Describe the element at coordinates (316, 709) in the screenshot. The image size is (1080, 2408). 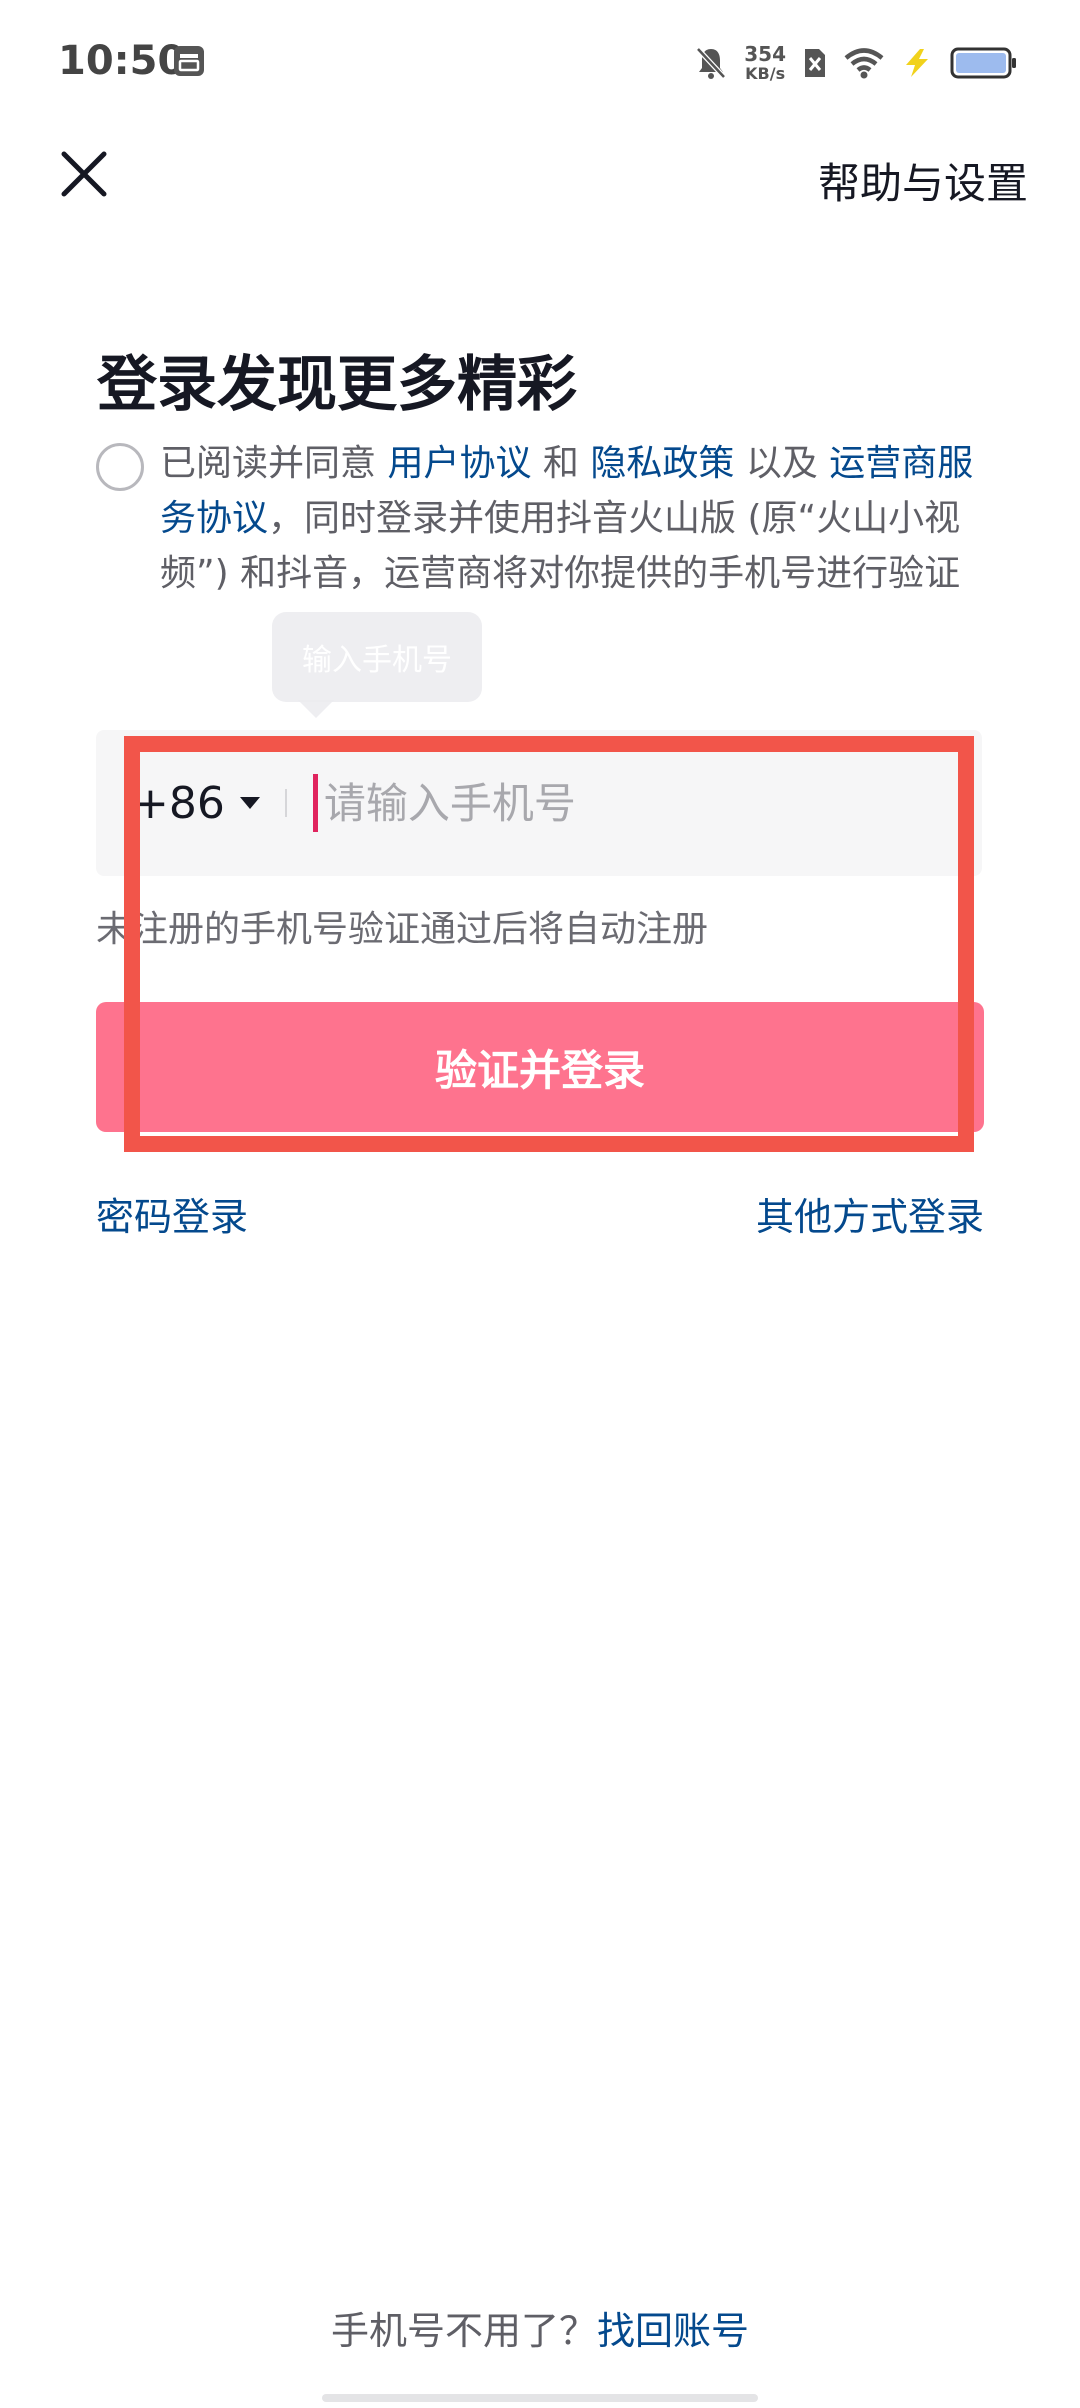
I see `tooltip-tail` at that location.